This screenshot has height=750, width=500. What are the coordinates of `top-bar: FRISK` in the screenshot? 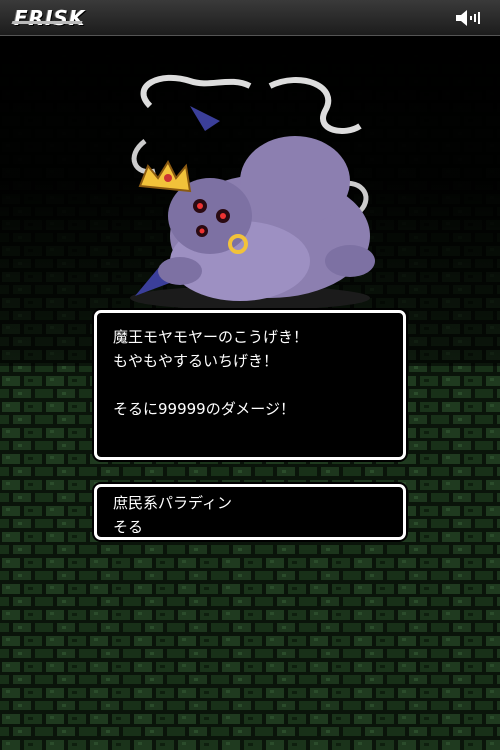 It's located at (250, 18).